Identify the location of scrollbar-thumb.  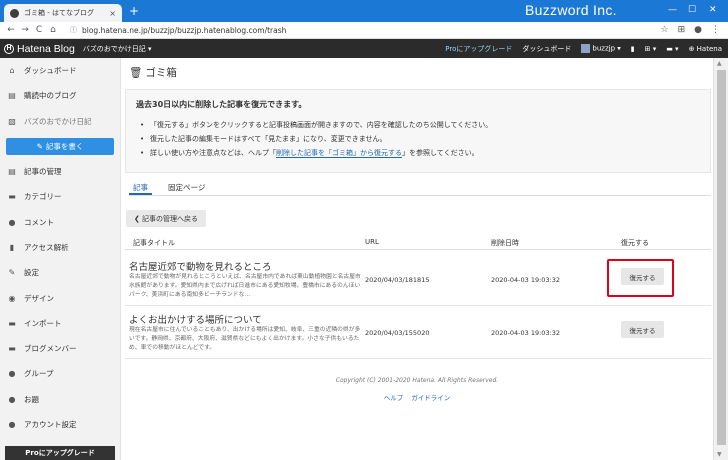
(721, 257).